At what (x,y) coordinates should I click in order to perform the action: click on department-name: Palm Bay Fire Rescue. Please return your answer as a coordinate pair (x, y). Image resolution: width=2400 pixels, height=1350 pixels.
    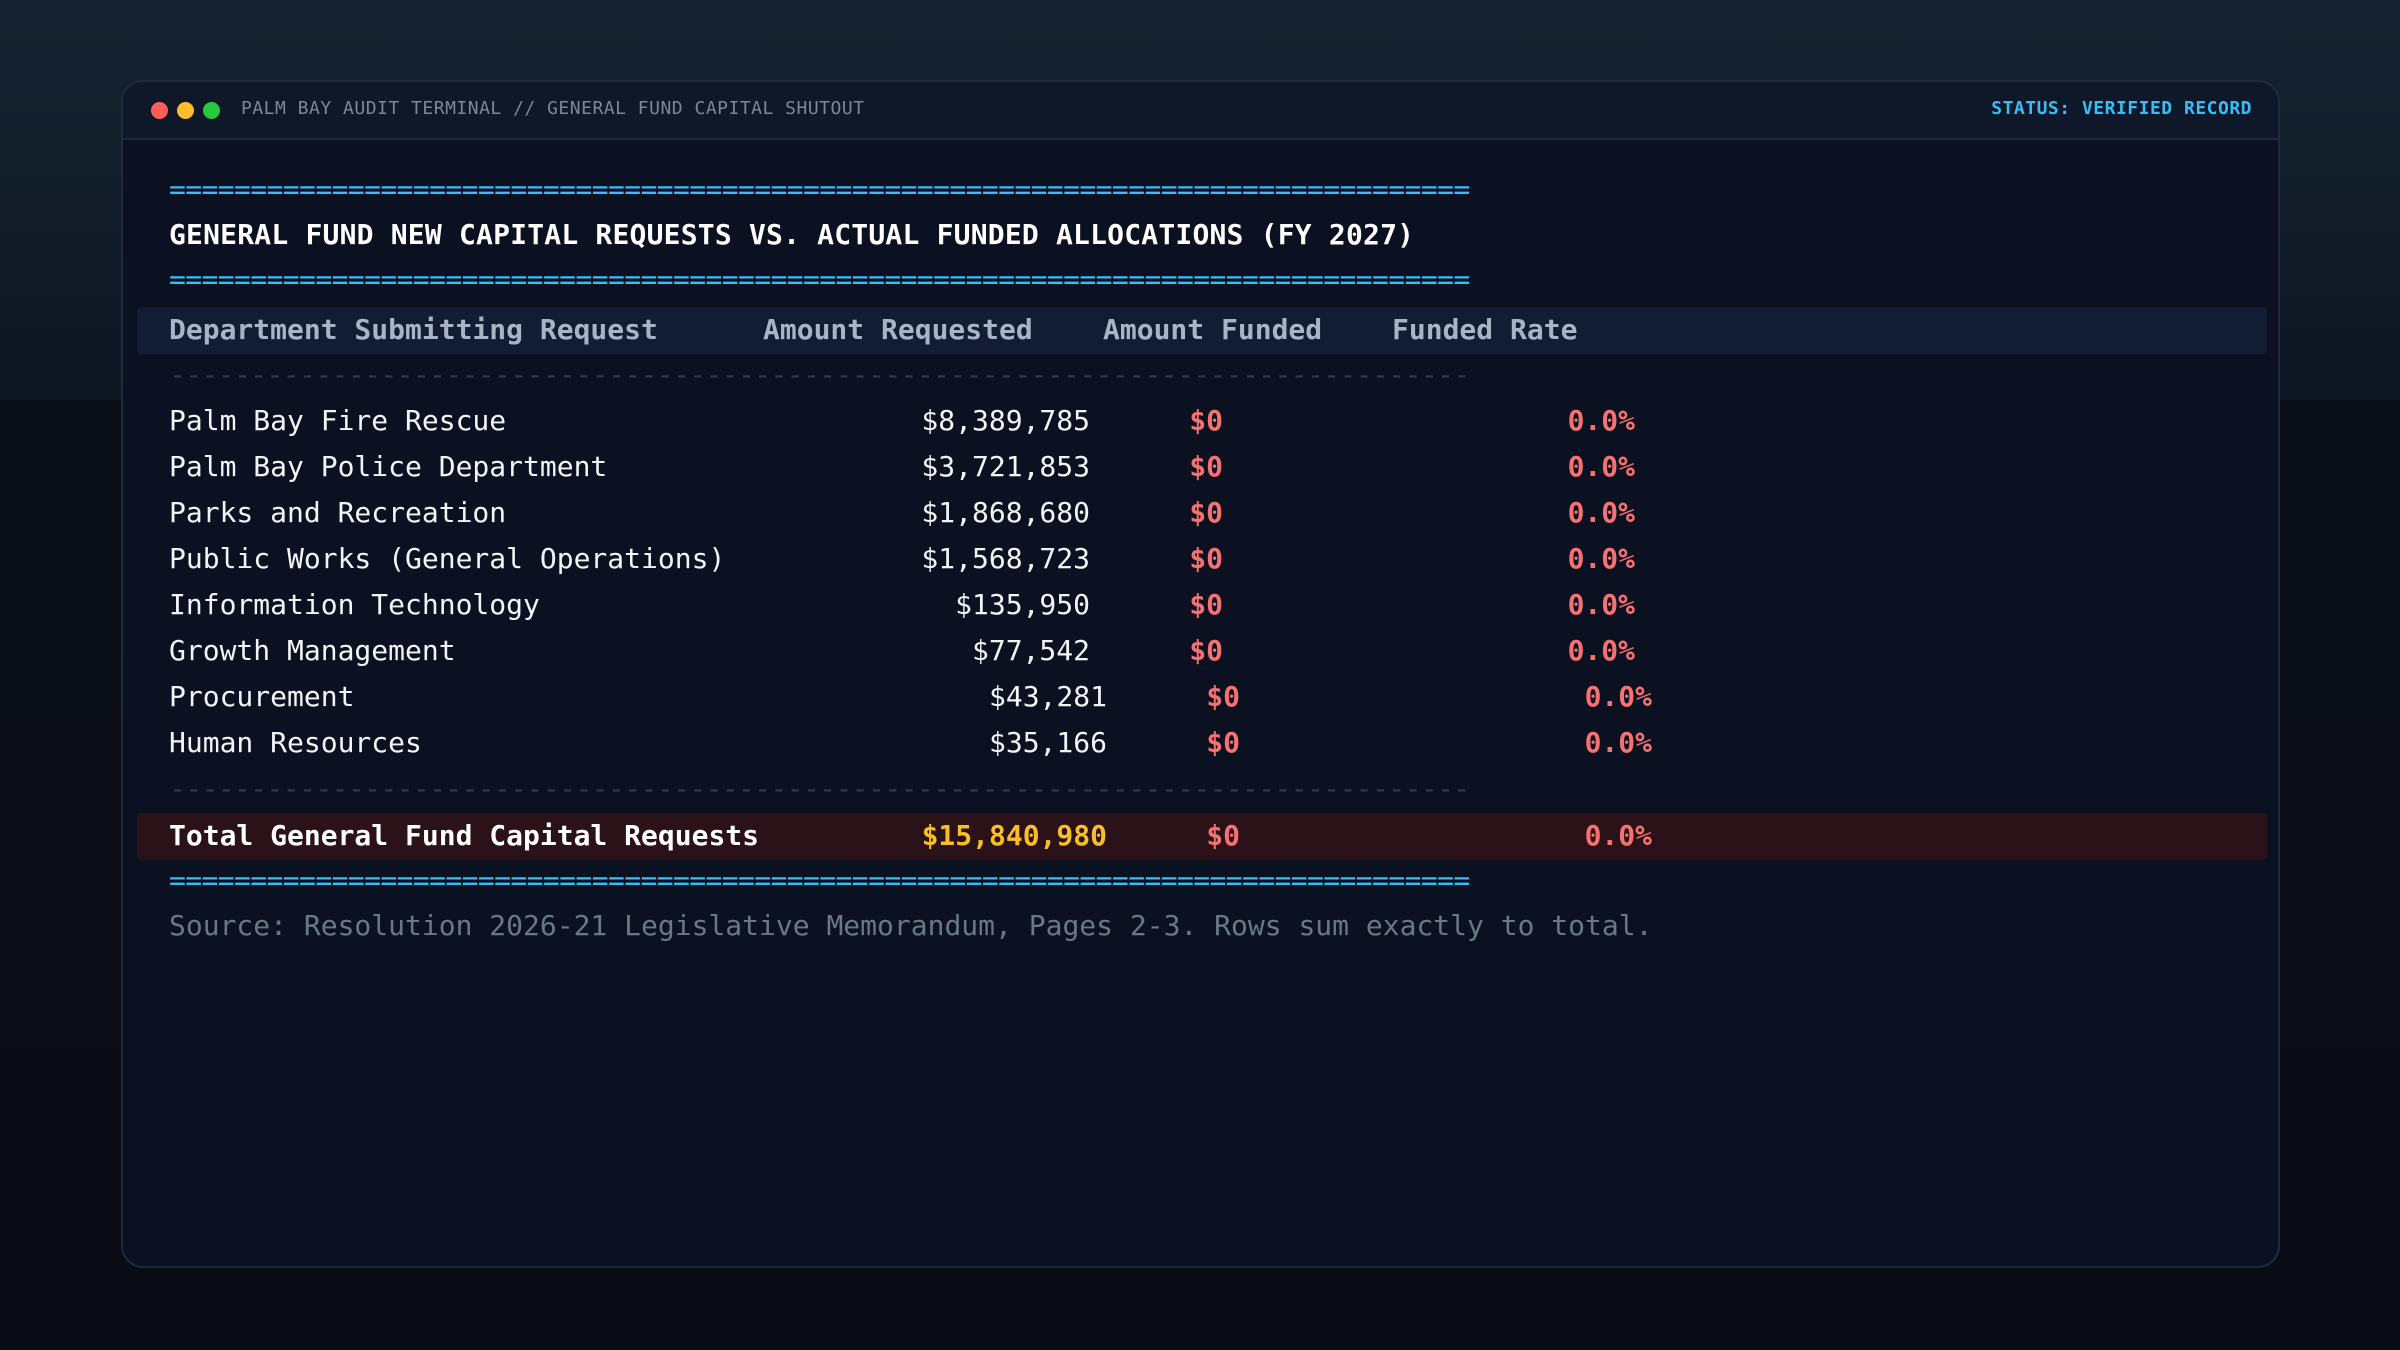
    Looking at the image, I should click on (338, 420).